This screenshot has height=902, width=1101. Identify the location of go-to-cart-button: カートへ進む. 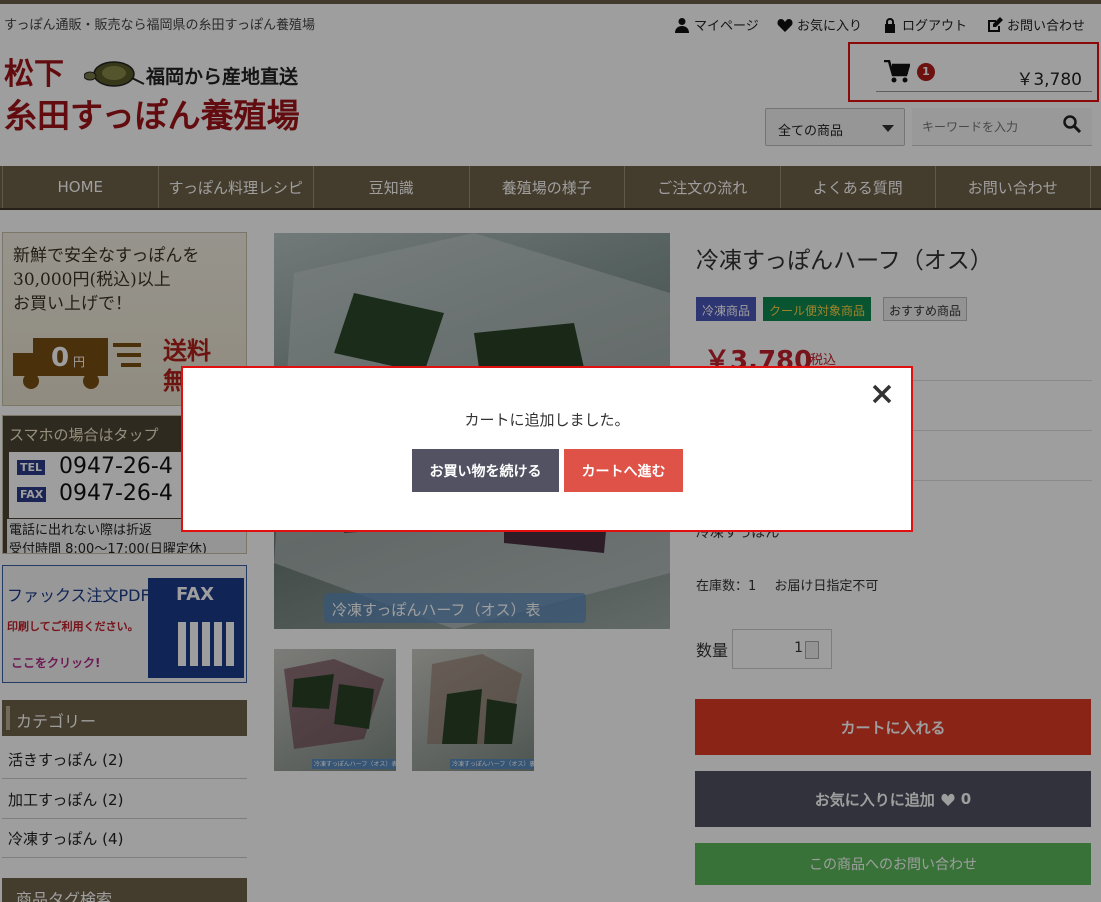
(623, 470).